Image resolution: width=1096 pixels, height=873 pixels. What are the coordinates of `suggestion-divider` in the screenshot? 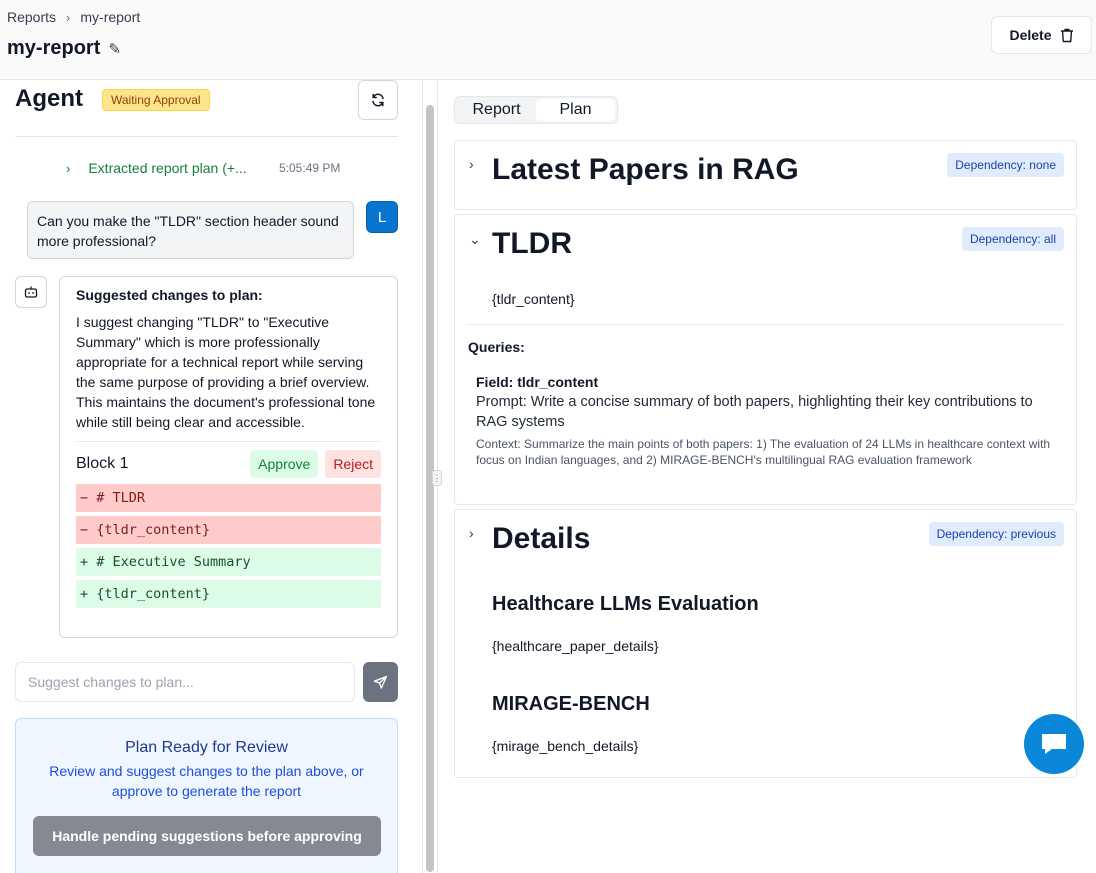 It's located at (228, 441).